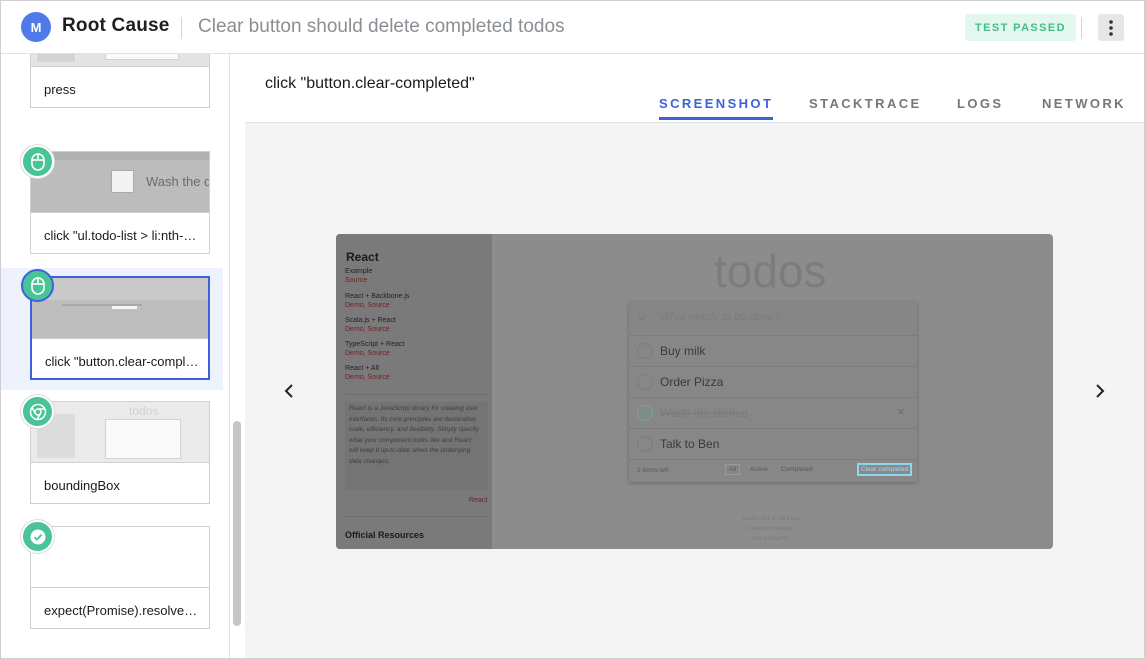 This screenshot has width=1145, height=659. I want to click on status-badge: TEST PASSED, so click(1020, 27).